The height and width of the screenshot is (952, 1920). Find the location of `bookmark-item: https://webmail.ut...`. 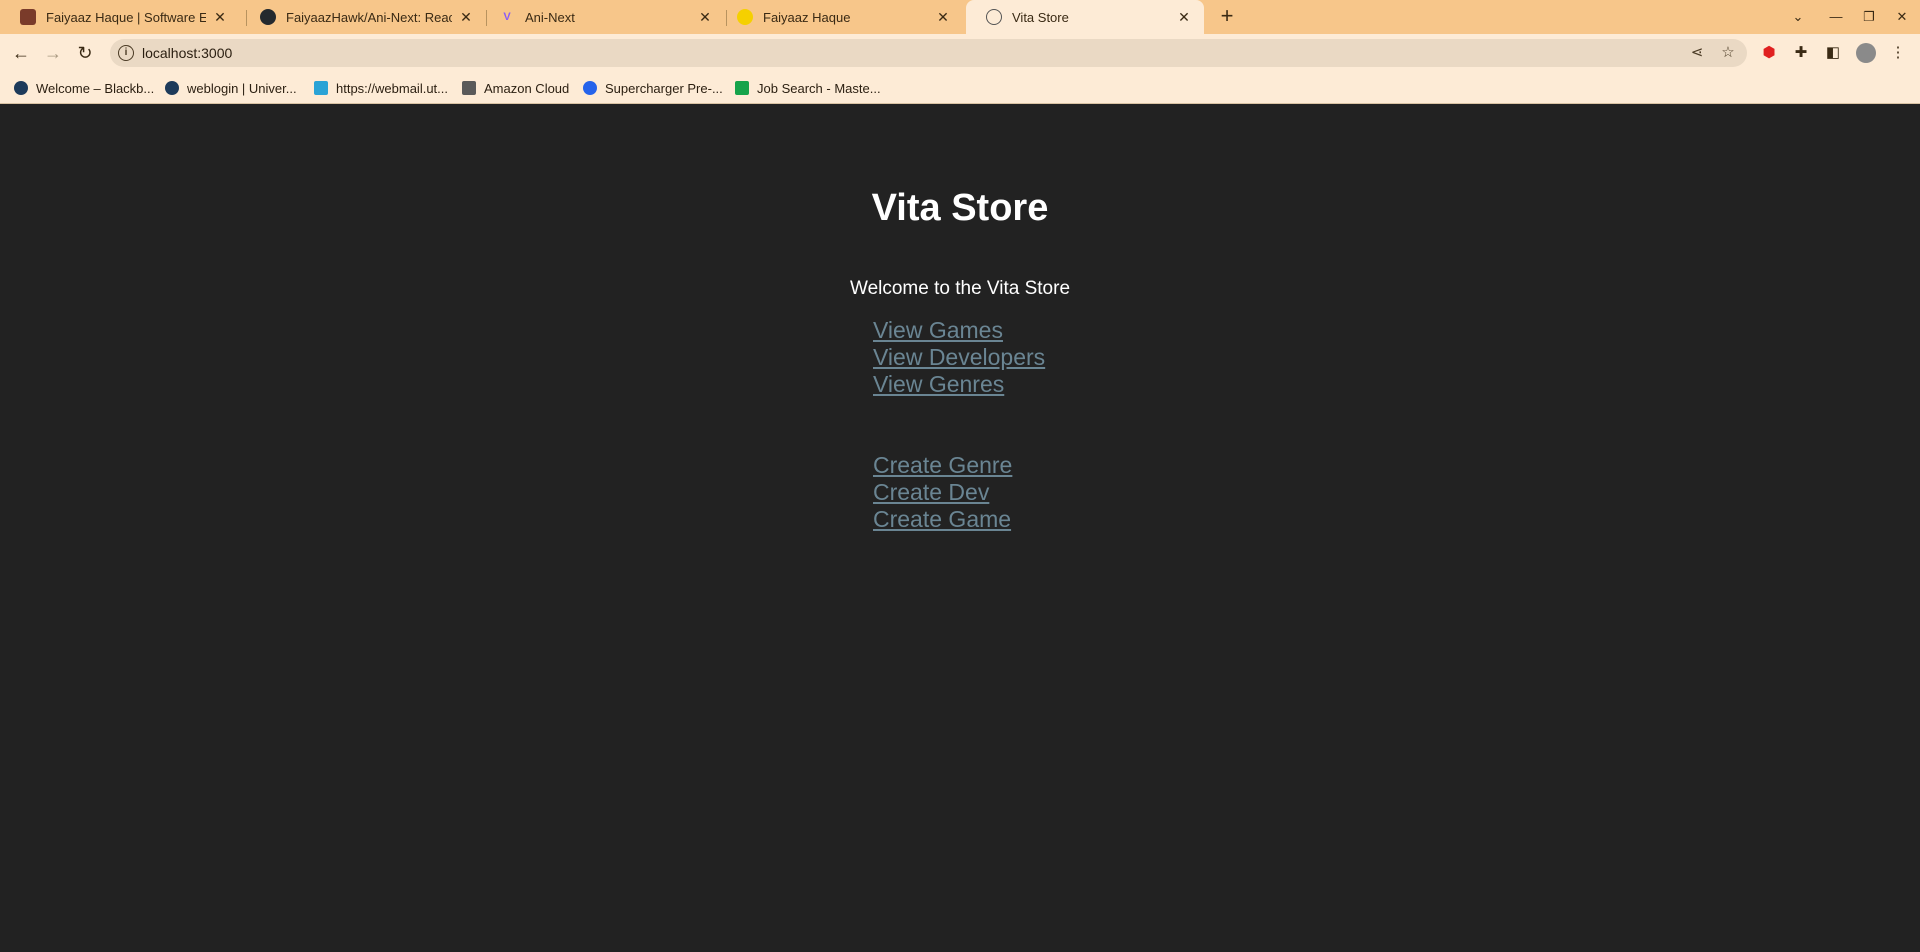

bookmark-item: https://webmail.ut... is located at coordinates (381, 88).